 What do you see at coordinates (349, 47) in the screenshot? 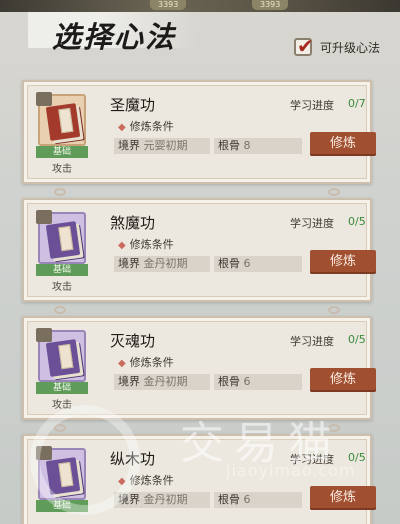
I see `filter-label: 可升级心法` at bounding box center [349, 47].